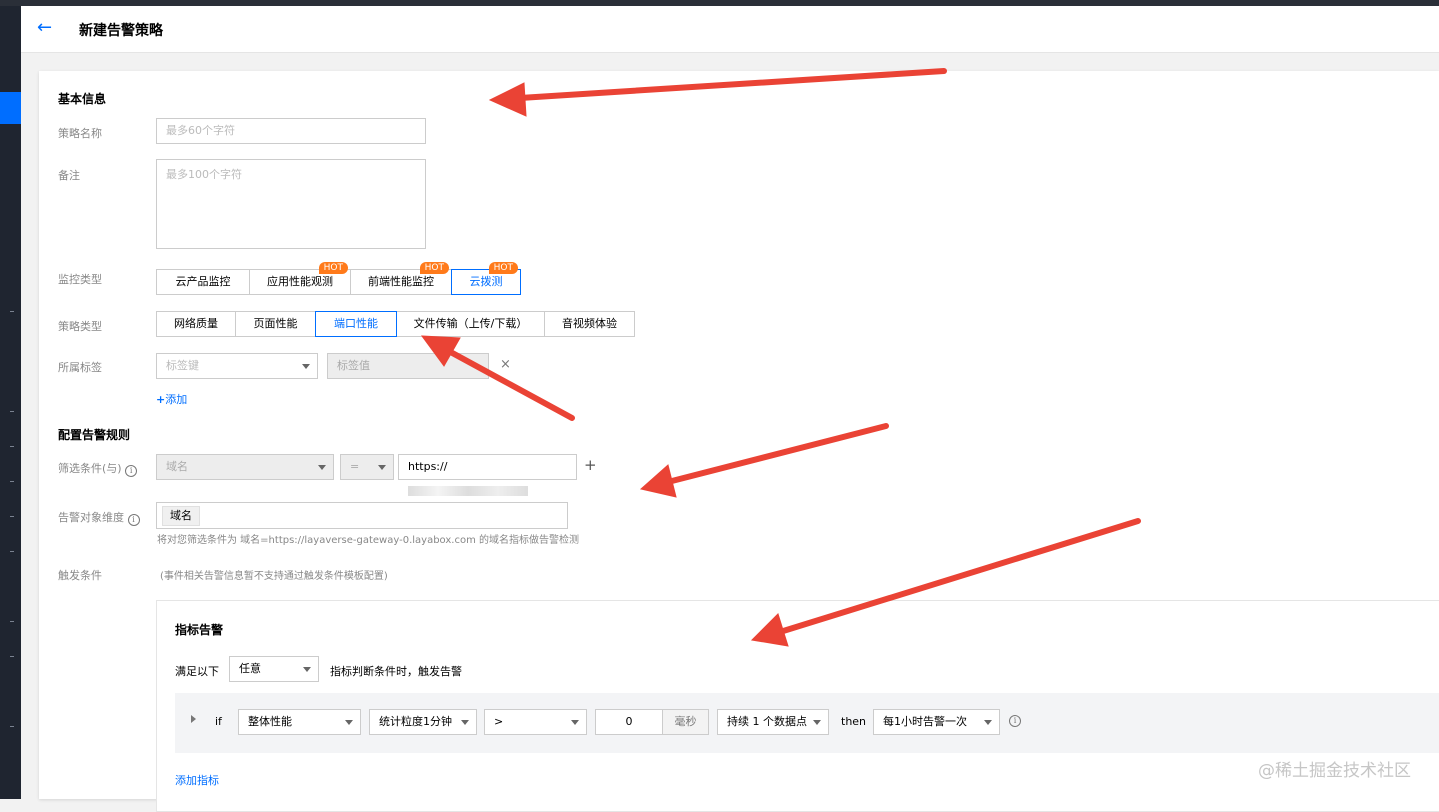 This screenshot has height=812, width=1439. Describe the element at coordinates (1334, 771) in the screenshot. I see `watermark: @稀土掘金技术社区` at that location.